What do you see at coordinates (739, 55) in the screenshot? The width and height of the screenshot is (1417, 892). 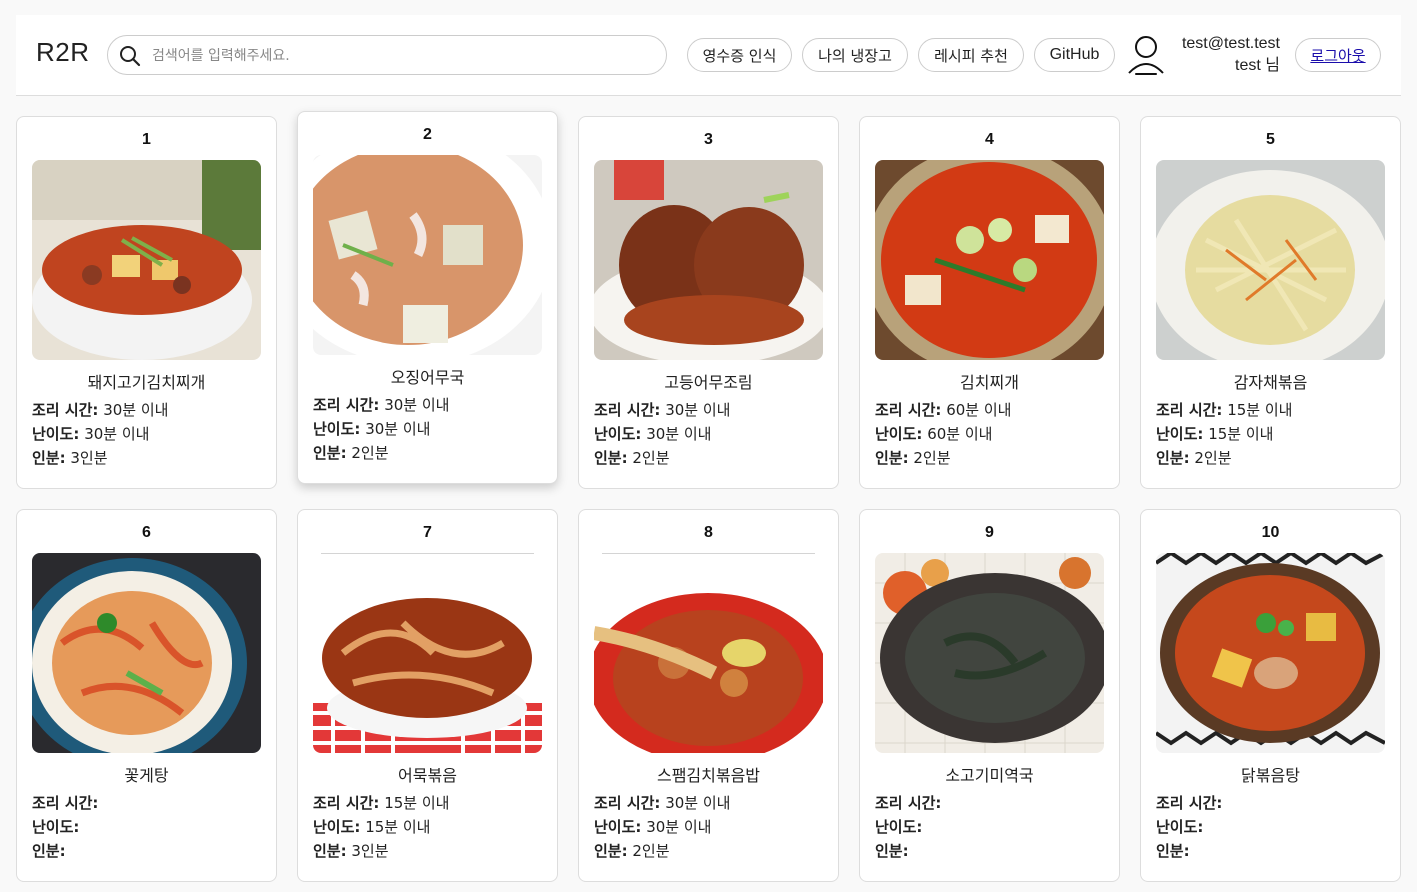 I see `receipt-recognition-button: 영수증 인식` at bounding box center [739, 55].